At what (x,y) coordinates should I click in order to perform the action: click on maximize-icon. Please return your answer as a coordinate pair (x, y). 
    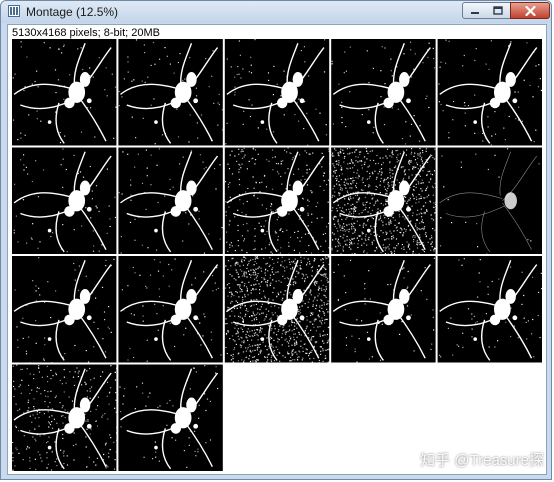
    Looking at the image, I should click on (498, 10).